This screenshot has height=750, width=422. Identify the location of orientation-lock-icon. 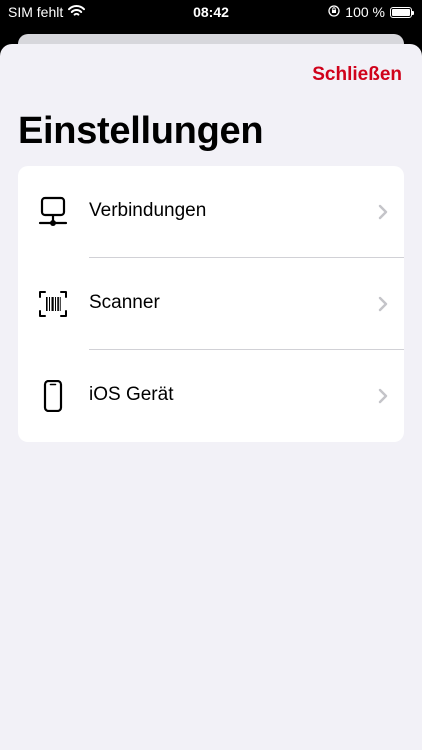
(334, 12).